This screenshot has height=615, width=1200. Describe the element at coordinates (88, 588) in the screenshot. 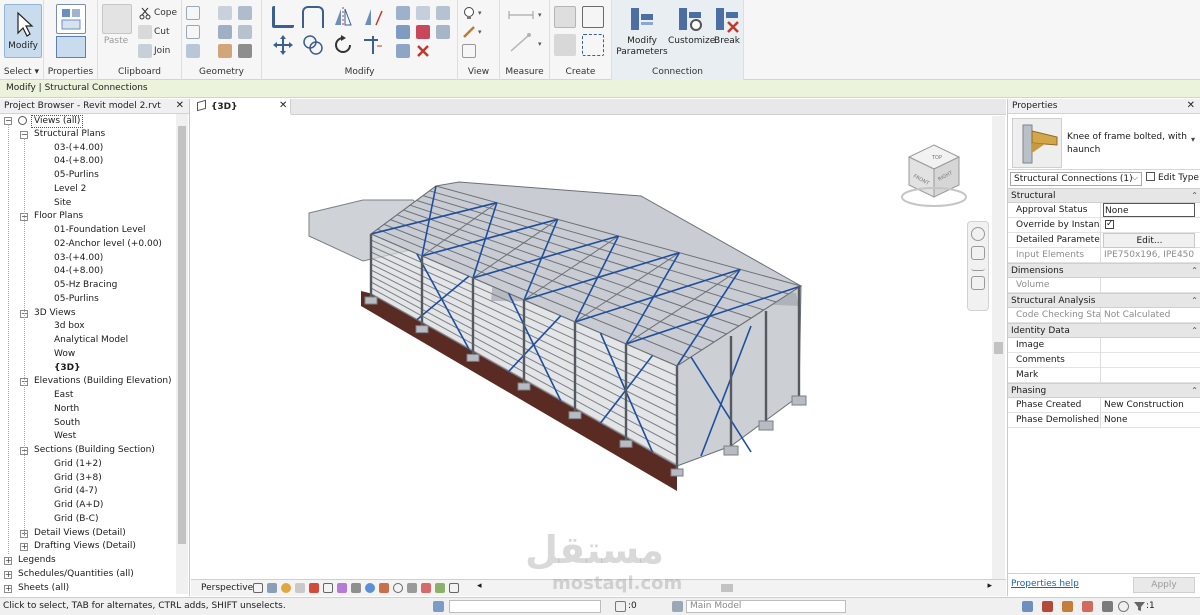

I see `tree-item: + Sheets (all)` at that location.